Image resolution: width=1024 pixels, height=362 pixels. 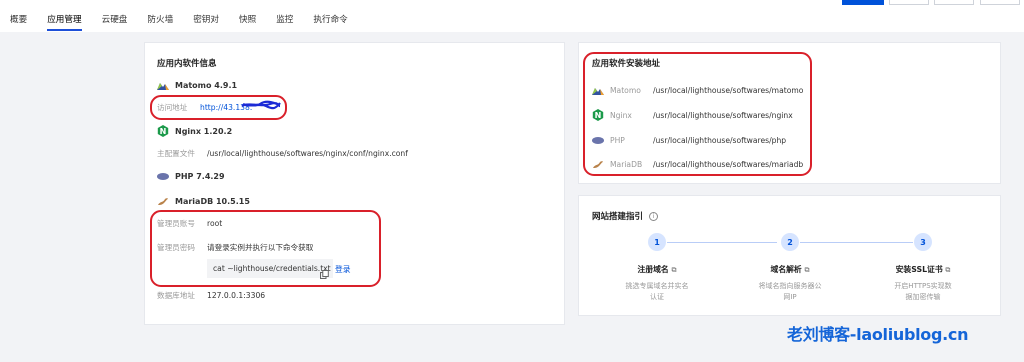 I want to click on step-dns-resolve-link: 域名解析 ⧉, so click(x=790, y=269).